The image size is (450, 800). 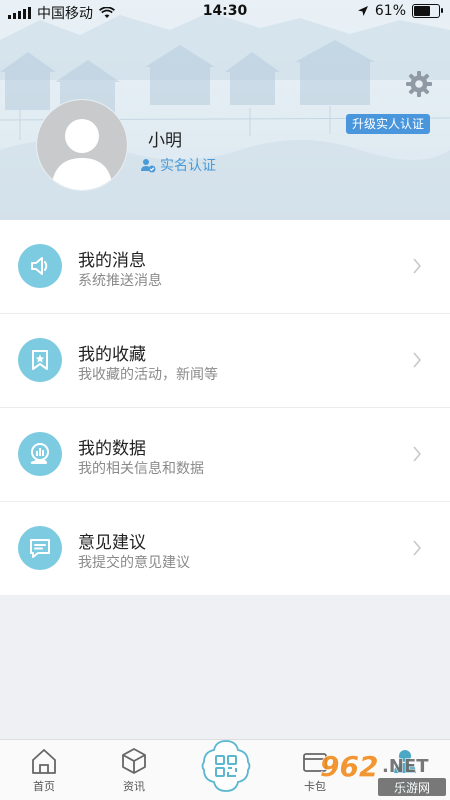 I want to click on menu-title: 我的数据, so click(x=112, y=449).